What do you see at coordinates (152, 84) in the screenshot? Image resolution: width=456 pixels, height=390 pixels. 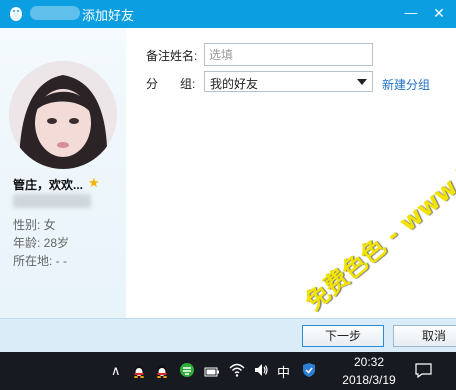 I see `group-label: 分` at bounding box center [152, 84].